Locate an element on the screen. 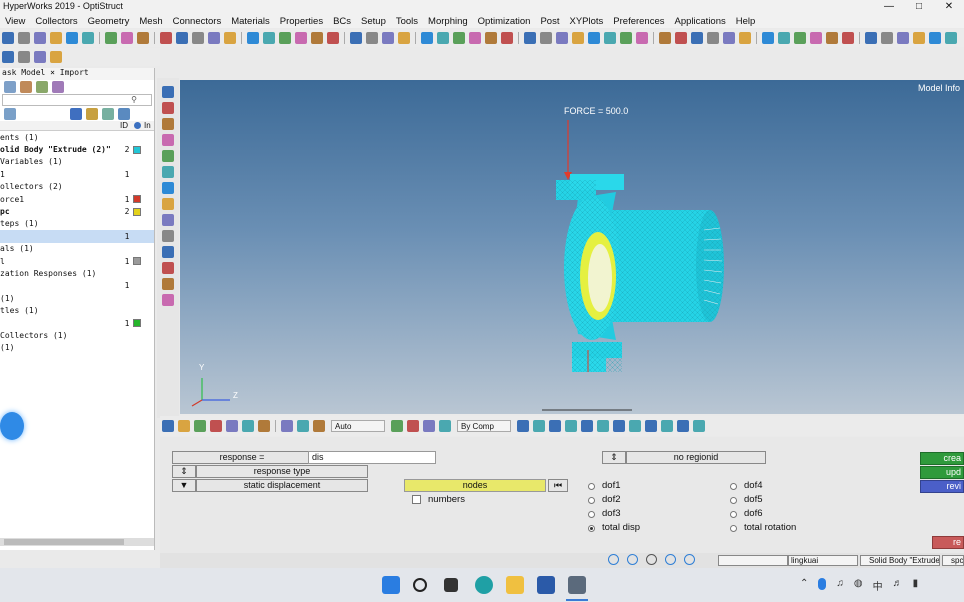 This screenshot has width=964, height=602. update-button: upd is located at coordinates (942, 472).